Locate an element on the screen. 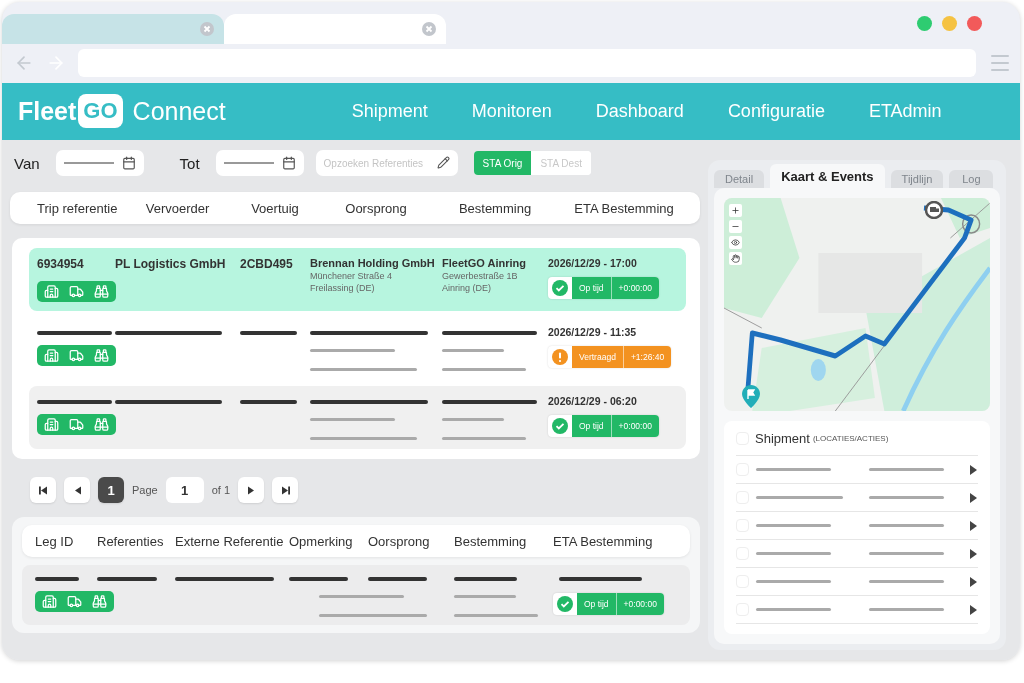 Image resolution: width=1024 pixels, height=683 pixels. warning-icon is located at coordinates (560, 357).